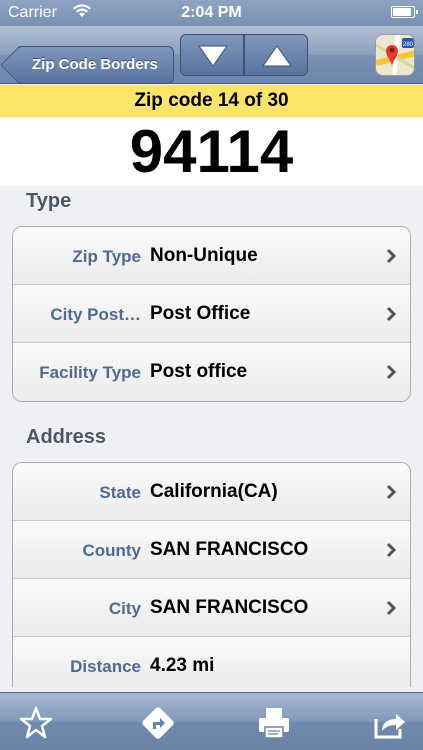  I want to click on share-icon, so click(390, 723).